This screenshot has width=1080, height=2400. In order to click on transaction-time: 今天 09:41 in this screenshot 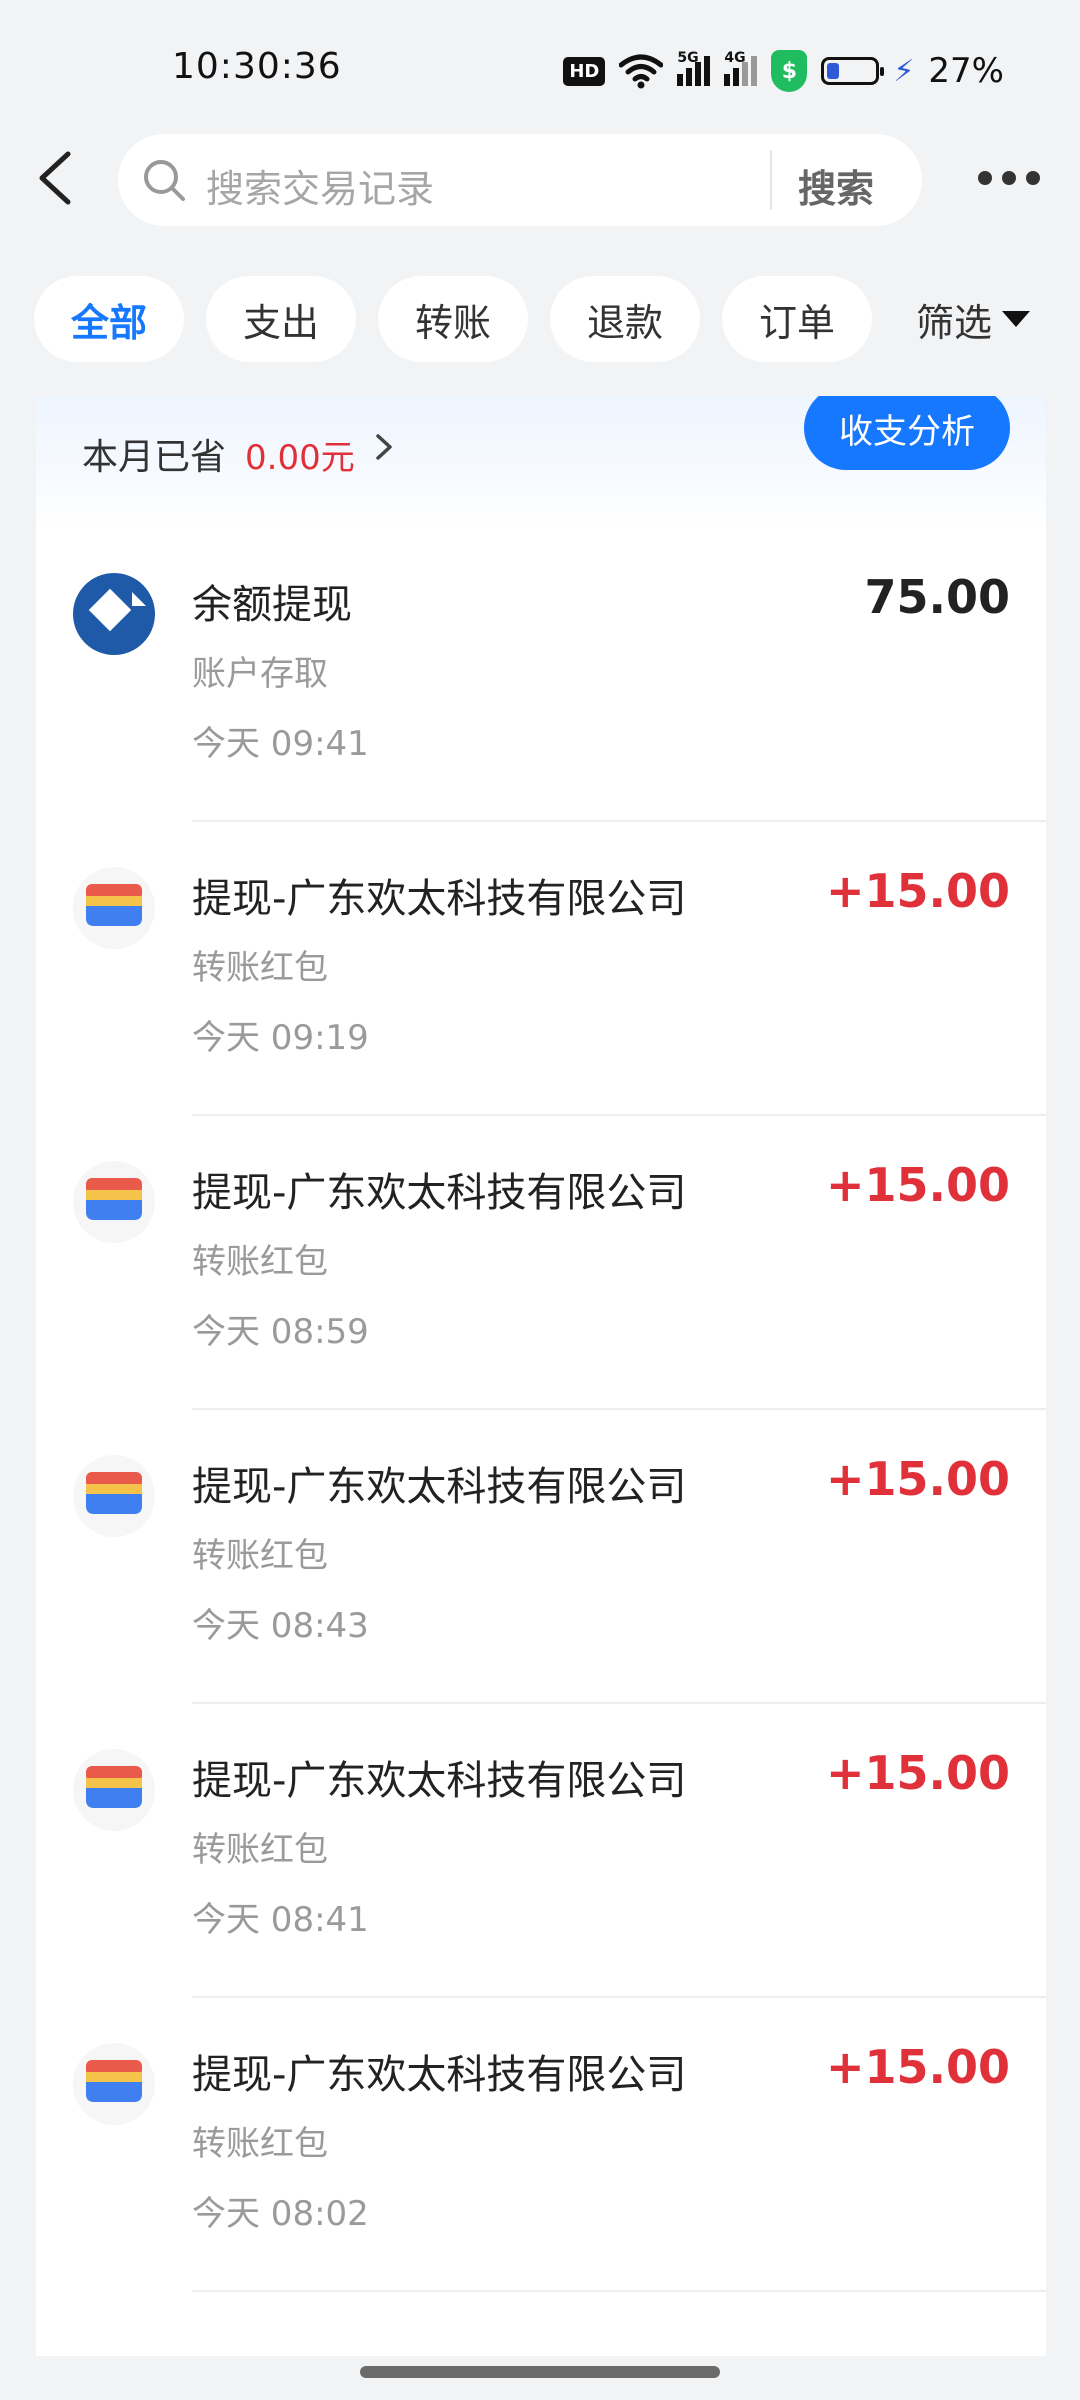, I will do `click(280, 744)`.